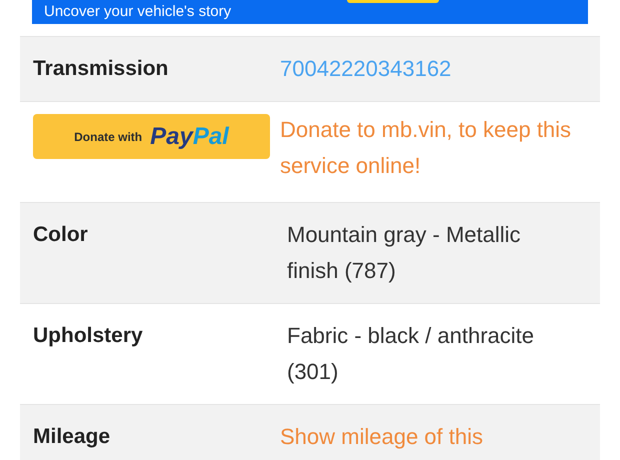 The height and width of the screenshot is (460, 620). I want to click on mileage-link: Show mileage of this, so click(426, 437).